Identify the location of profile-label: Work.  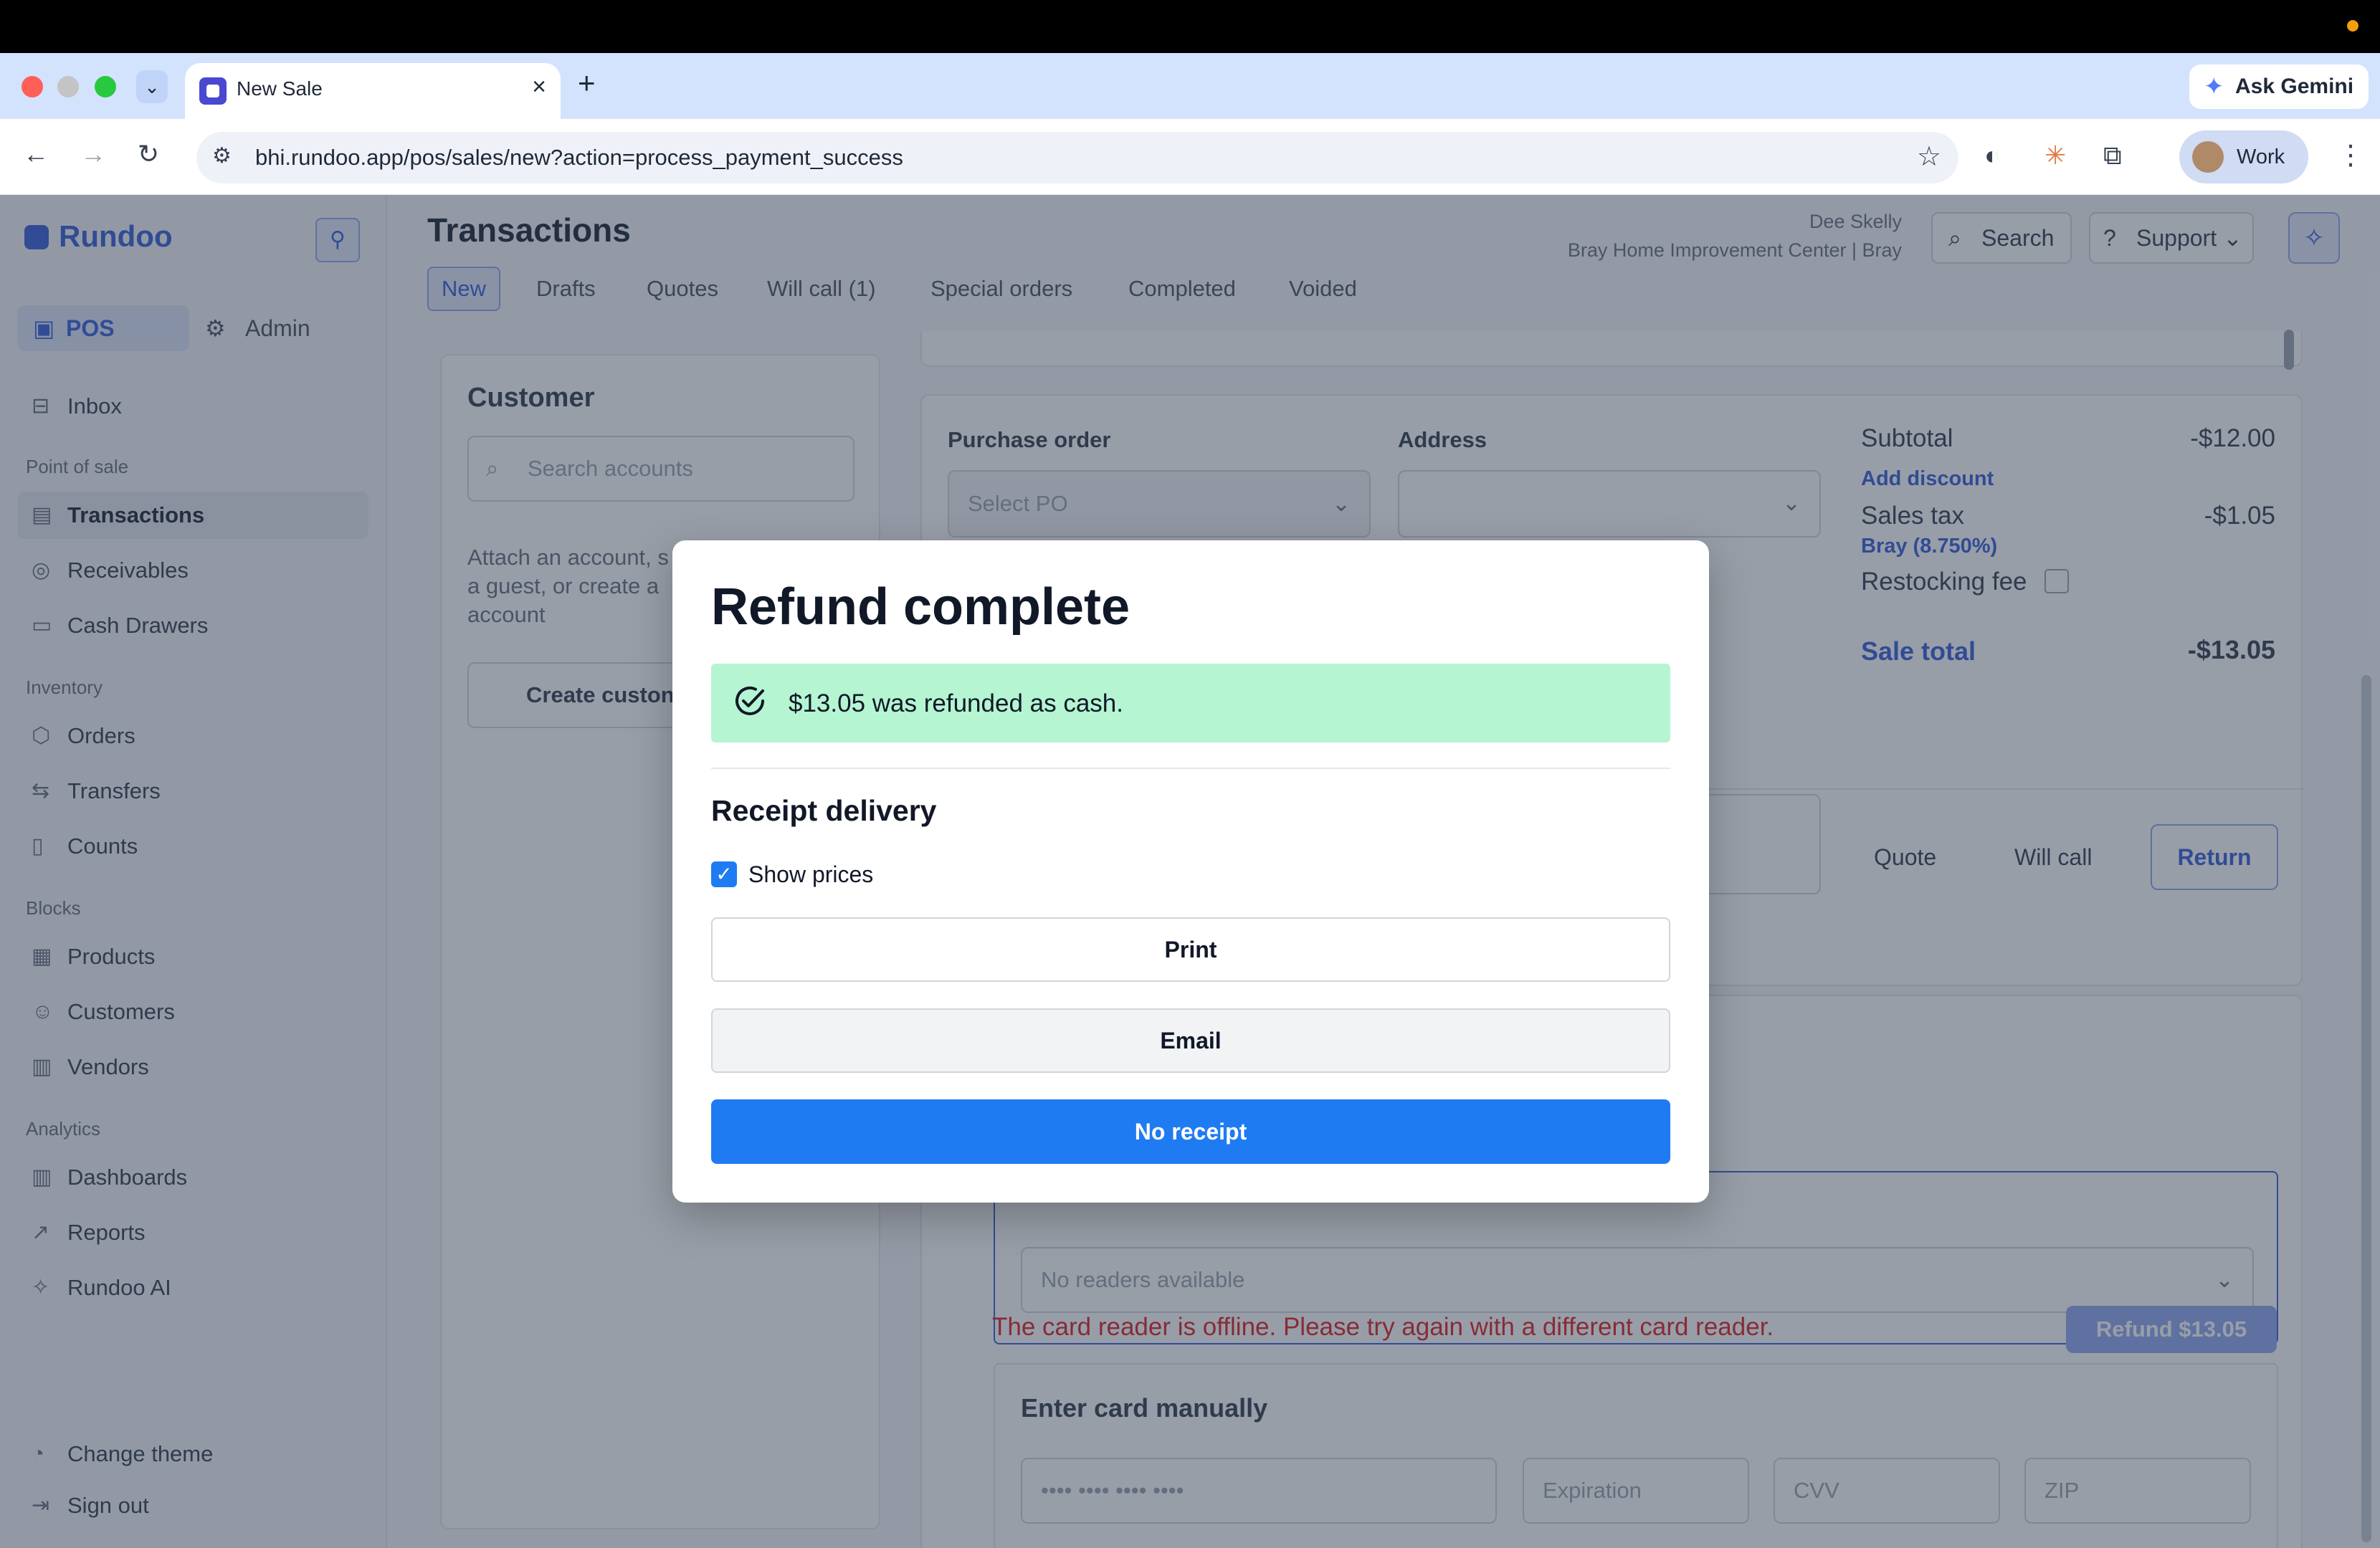
(2261, 156).